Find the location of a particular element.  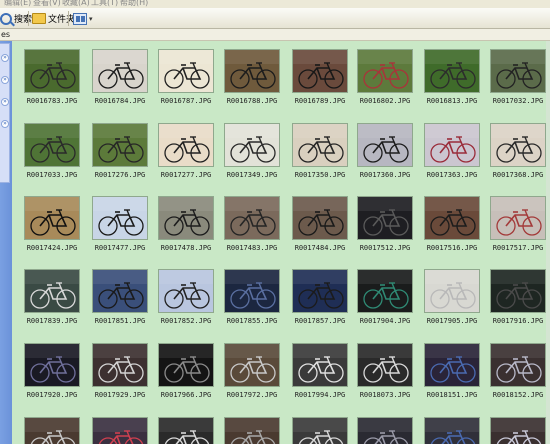

file-name-label: R0017857.JPG is located at coordinates (320, 321).